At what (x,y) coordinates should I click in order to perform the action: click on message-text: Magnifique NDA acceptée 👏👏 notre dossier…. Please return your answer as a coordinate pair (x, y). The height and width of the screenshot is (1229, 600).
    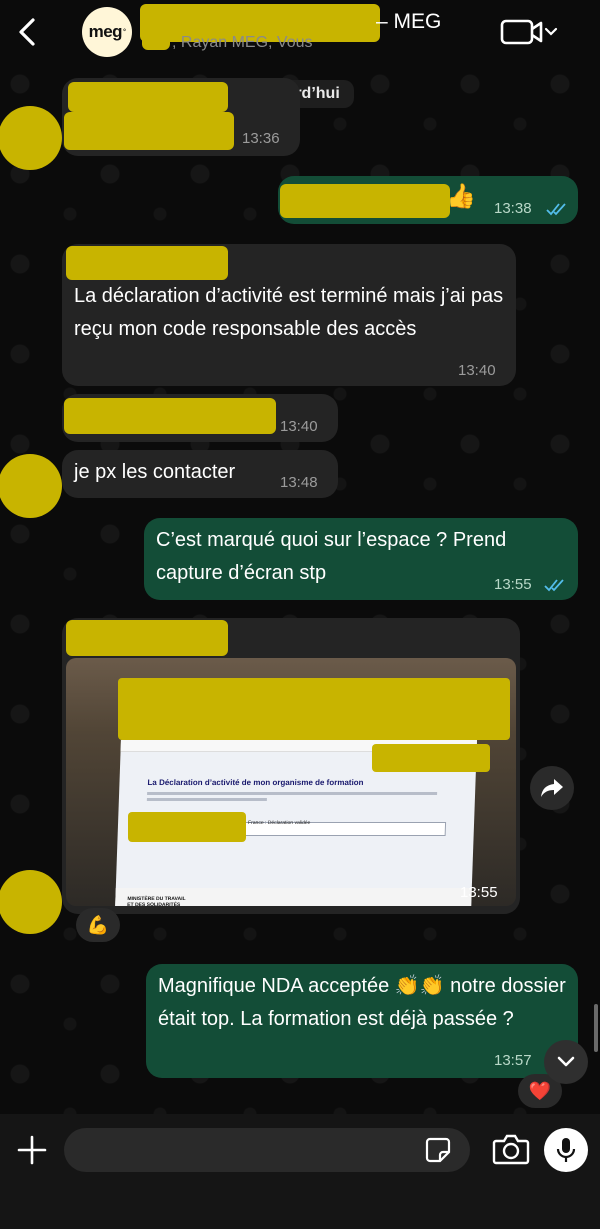
    Looking at the image, I should click on (362, 1002).